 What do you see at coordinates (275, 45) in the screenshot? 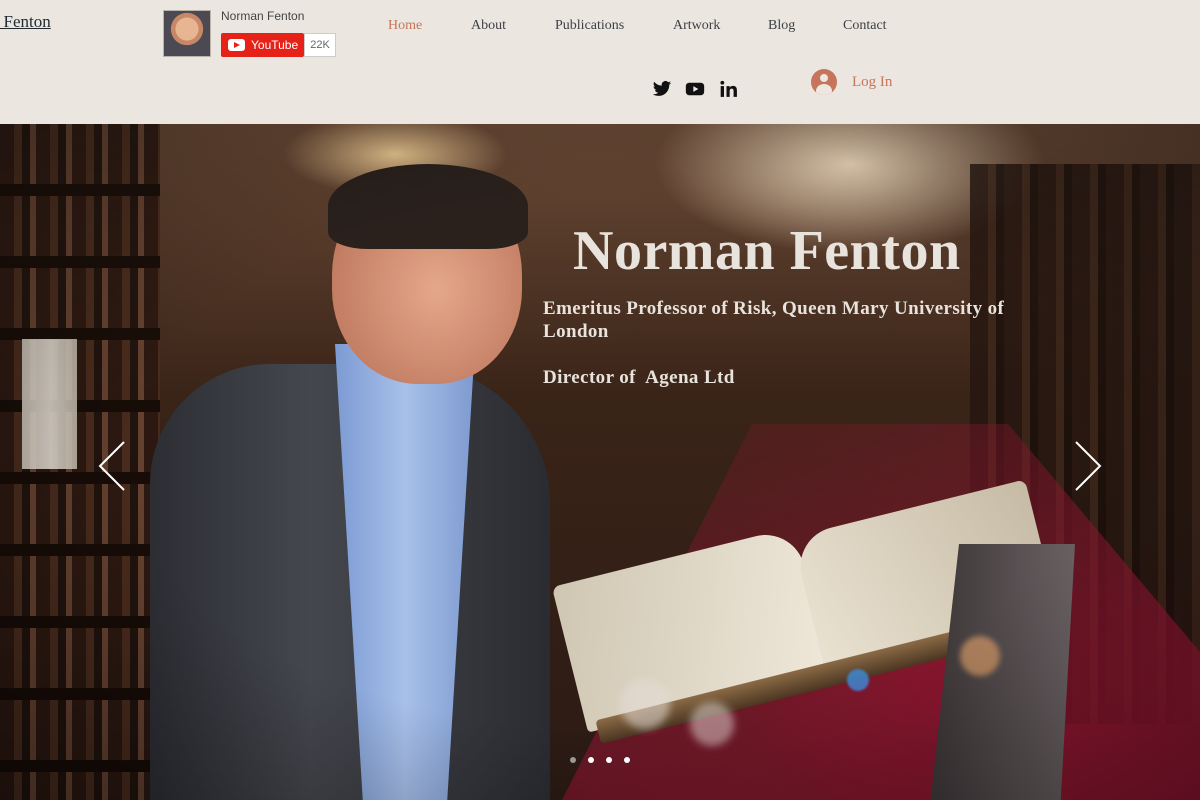
I see `youtube-button-label: YouTube` at bounding box center [275, 45].